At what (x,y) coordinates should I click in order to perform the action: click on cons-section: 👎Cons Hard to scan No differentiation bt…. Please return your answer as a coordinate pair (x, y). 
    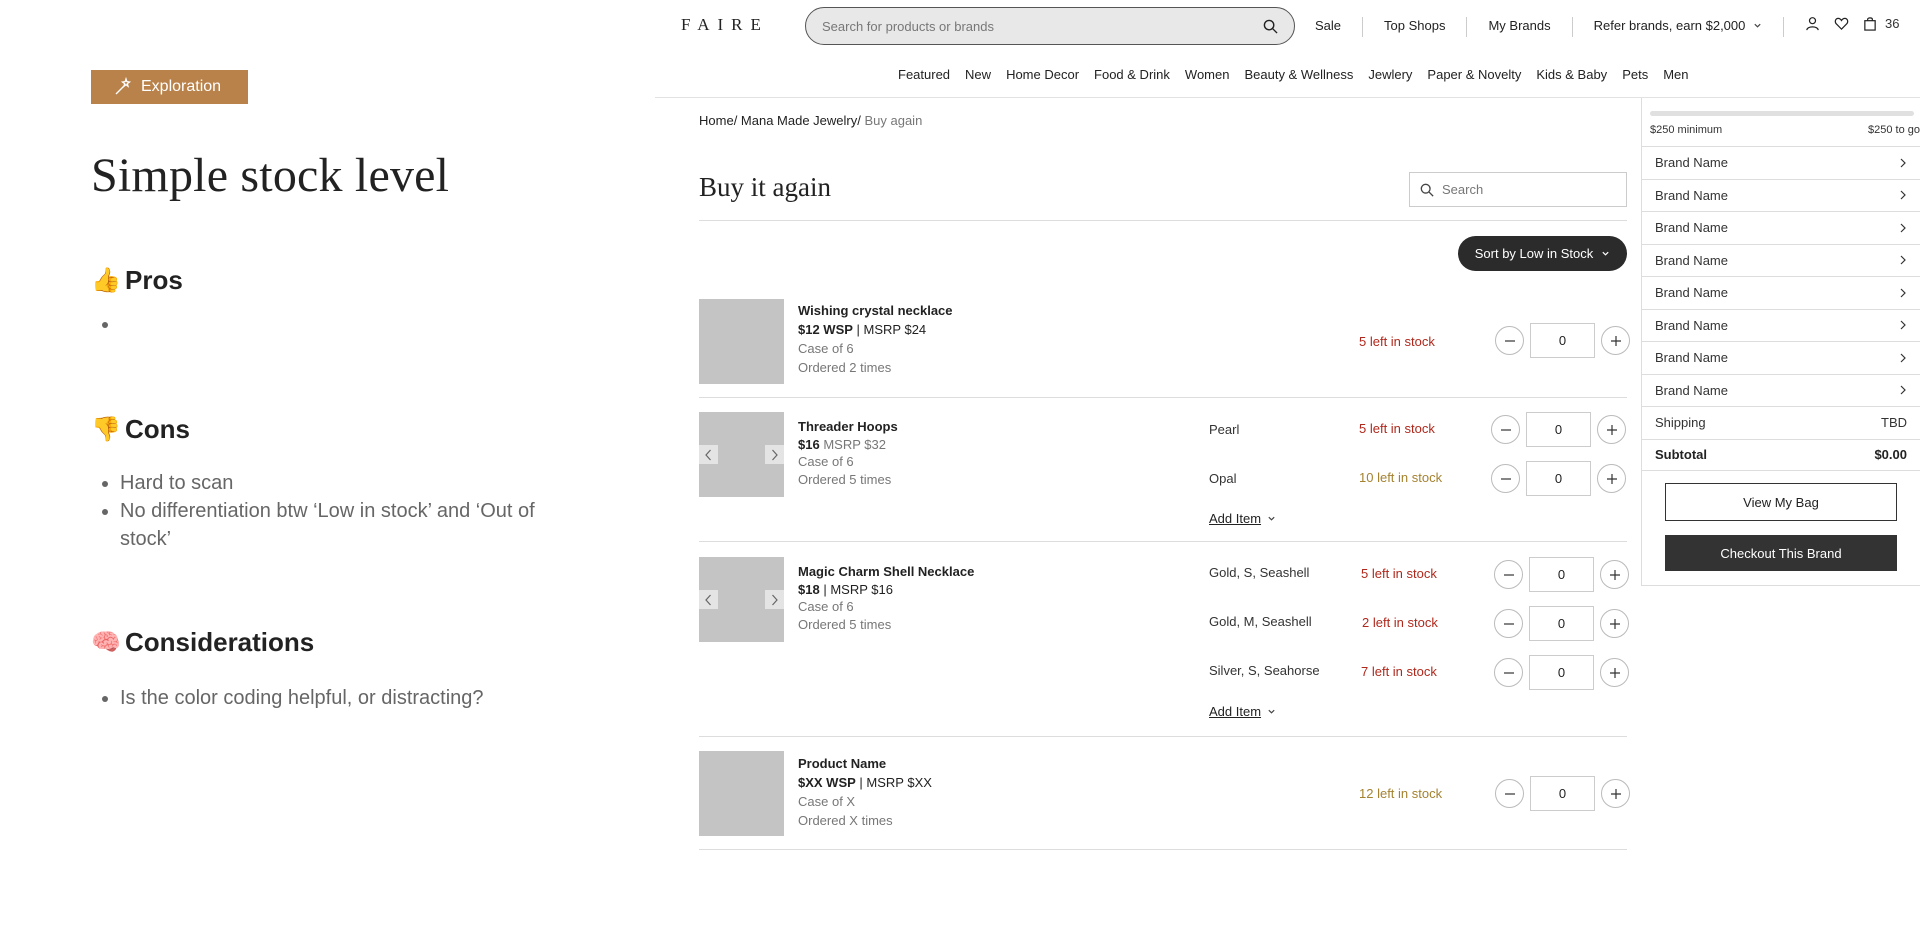
    Looking at the image, I should click on (326, 483).